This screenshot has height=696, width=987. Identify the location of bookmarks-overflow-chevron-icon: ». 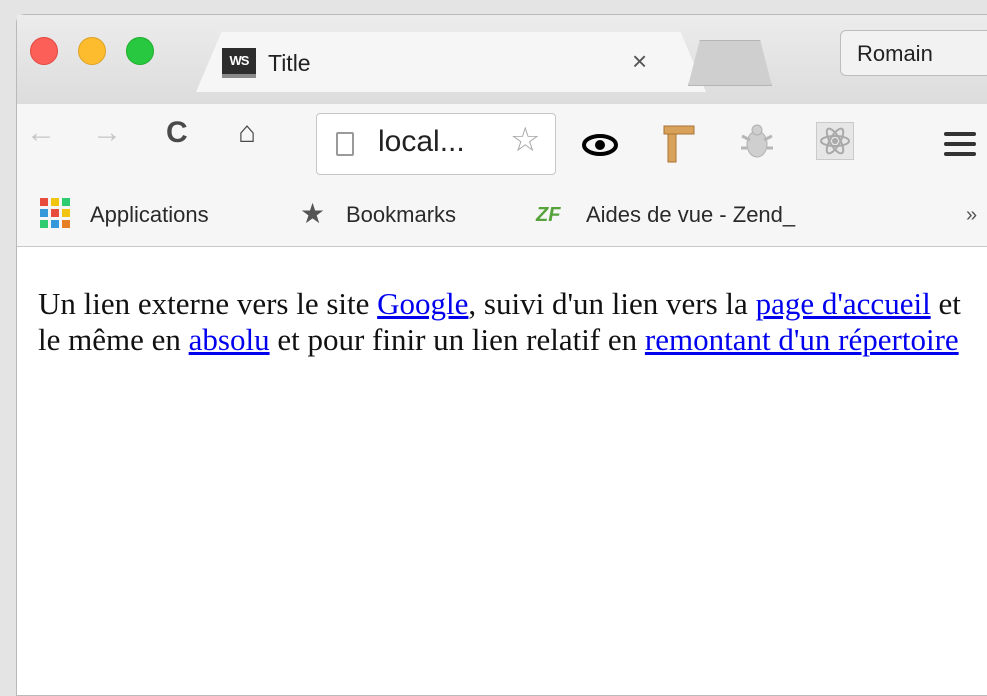
(971, 215).